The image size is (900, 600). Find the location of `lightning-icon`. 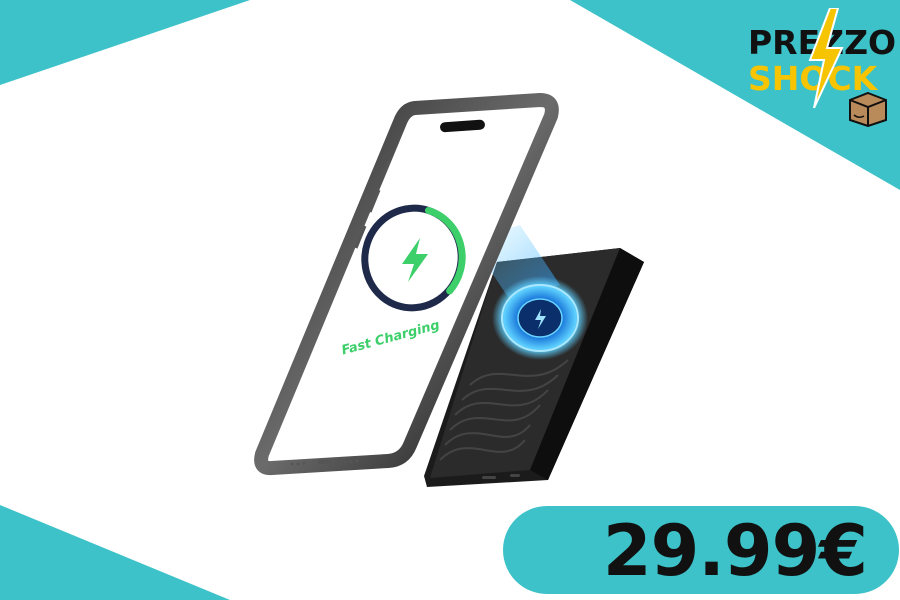

lightning-icon is located at coordinates (826, 58).